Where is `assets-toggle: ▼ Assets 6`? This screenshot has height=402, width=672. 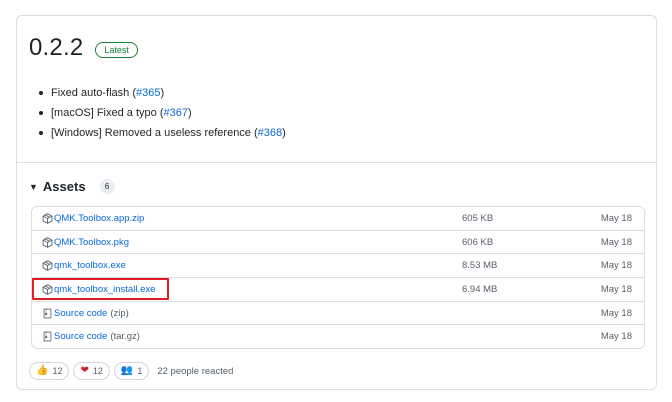
assets-toggle: ▼ Assets 6 is located at coordinates (72, 186).